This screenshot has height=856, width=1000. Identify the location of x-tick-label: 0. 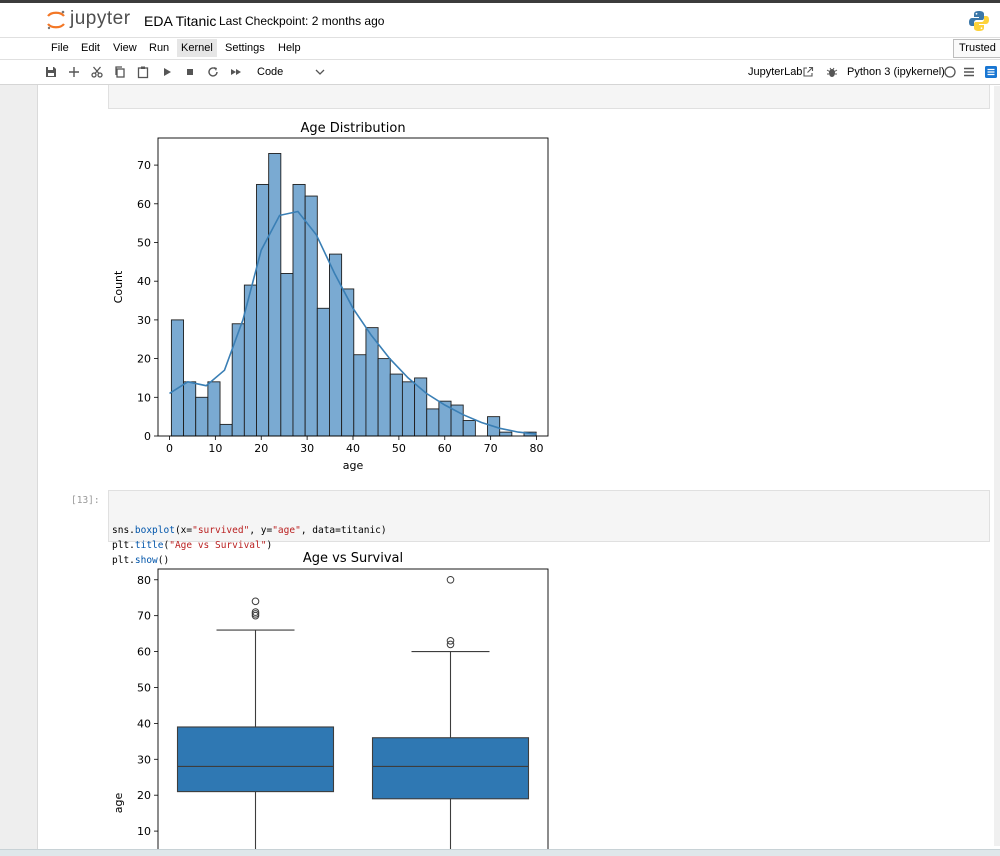
(169, 448).